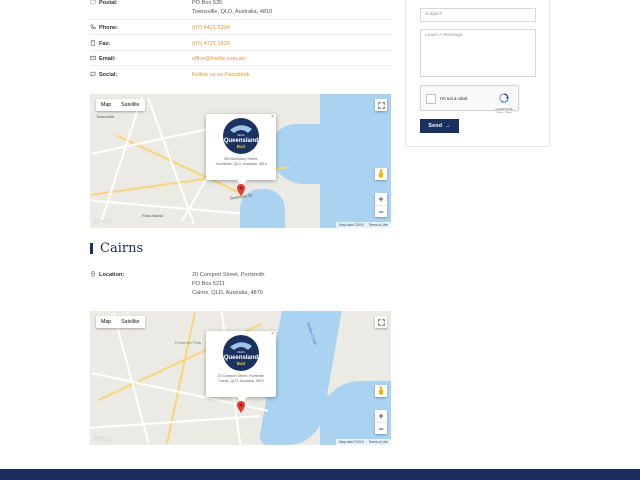 The height and width of the screenshot is (480, 640). Describe the element at coordinates (320, 474) in the screenshot. I see `site-footer` at that location.